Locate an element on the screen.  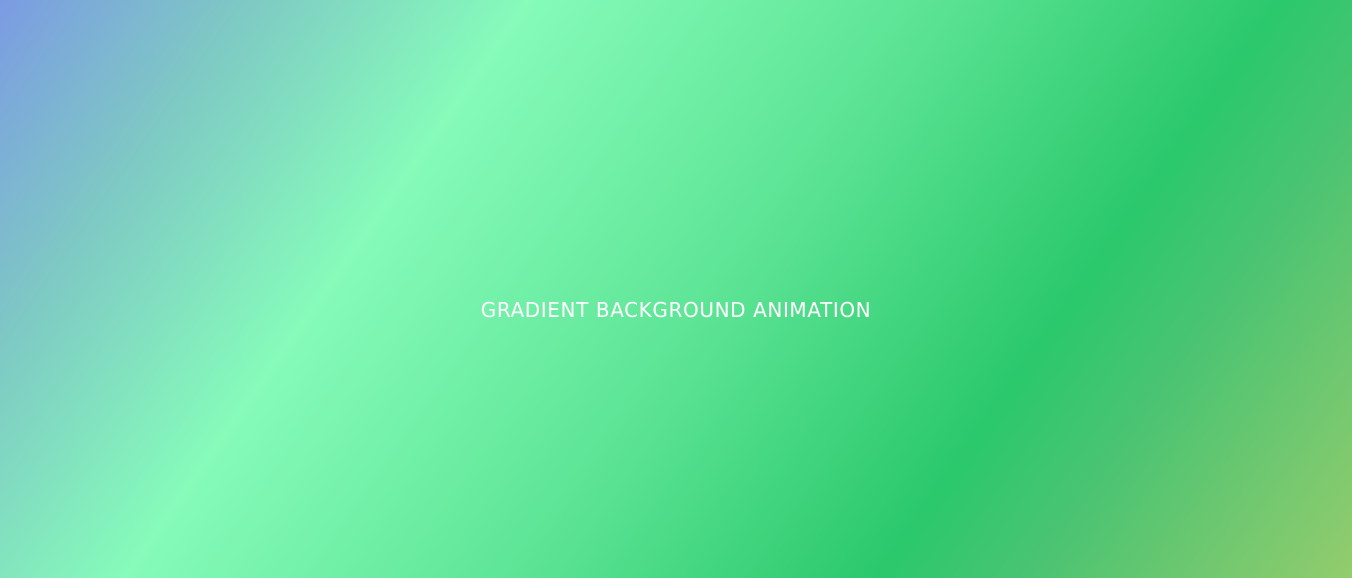
page-title: GRADIENT BACKGROUND ANIMATION is located at coordinates (676, 310).